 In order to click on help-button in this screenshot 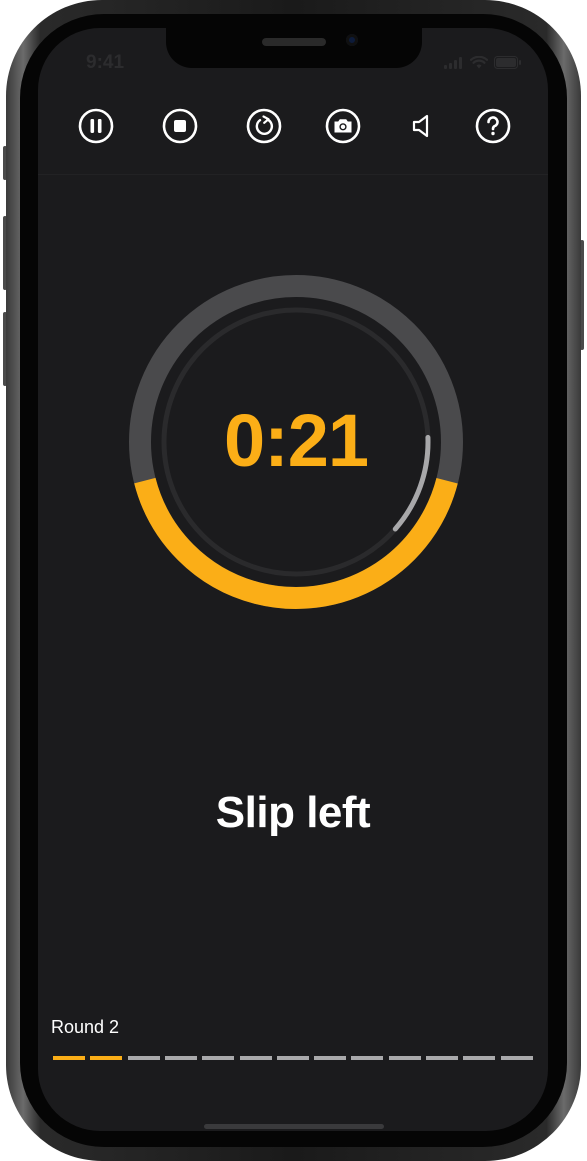, I will do `click(493, 126)`.